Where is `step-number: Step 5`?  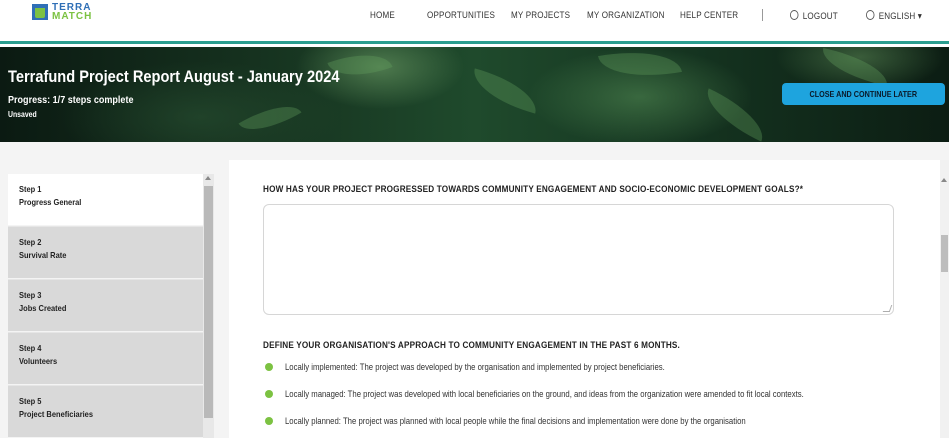 step-number: Step 5 is located at coordinates (30, 401).